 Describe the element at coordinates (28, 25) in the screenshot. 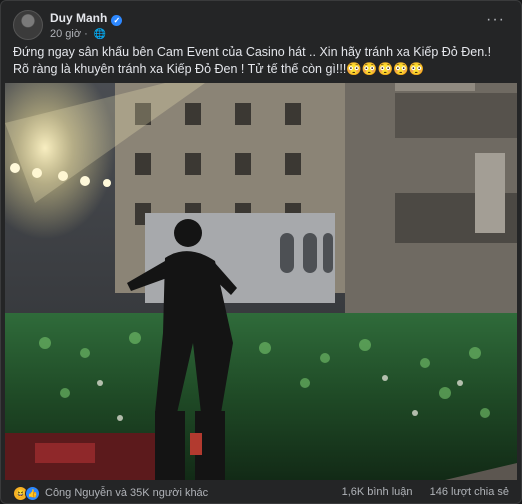

I see `author-avatar` at that location.